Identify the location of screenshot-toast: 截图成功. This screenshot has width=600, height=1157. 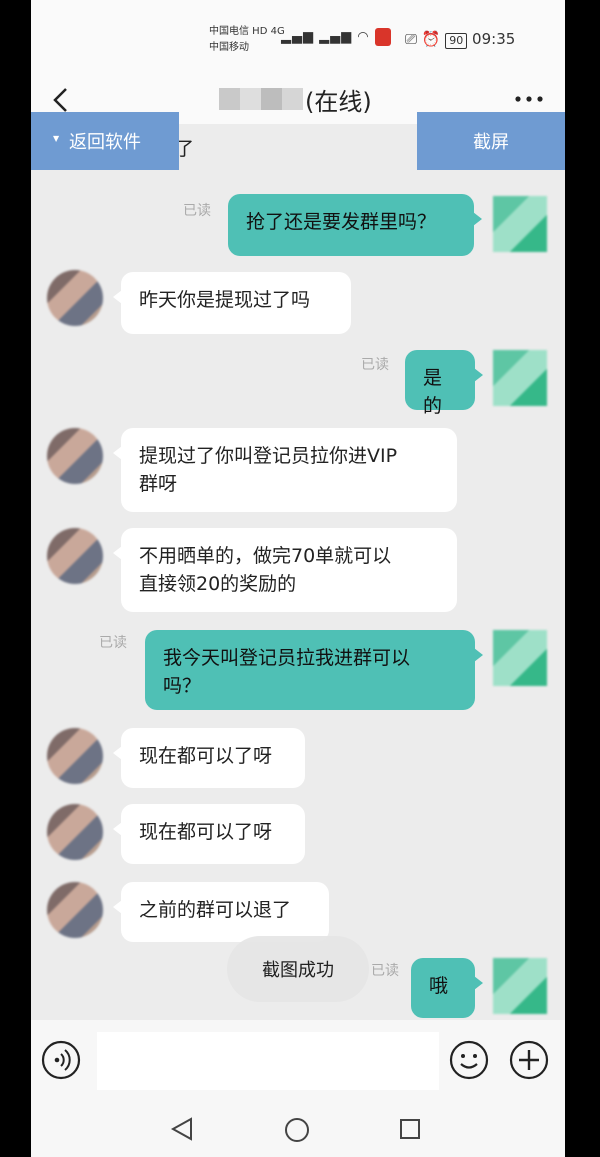
(298, 969).